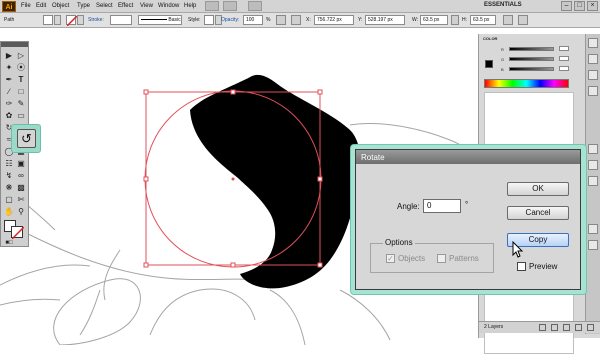 The width and height of the screenshot is (600, 354). What do you see at coordinates (9, 163) in the screenshot?
I see `mesh-tool-icon: ☷` at bounding box center [9, 163].